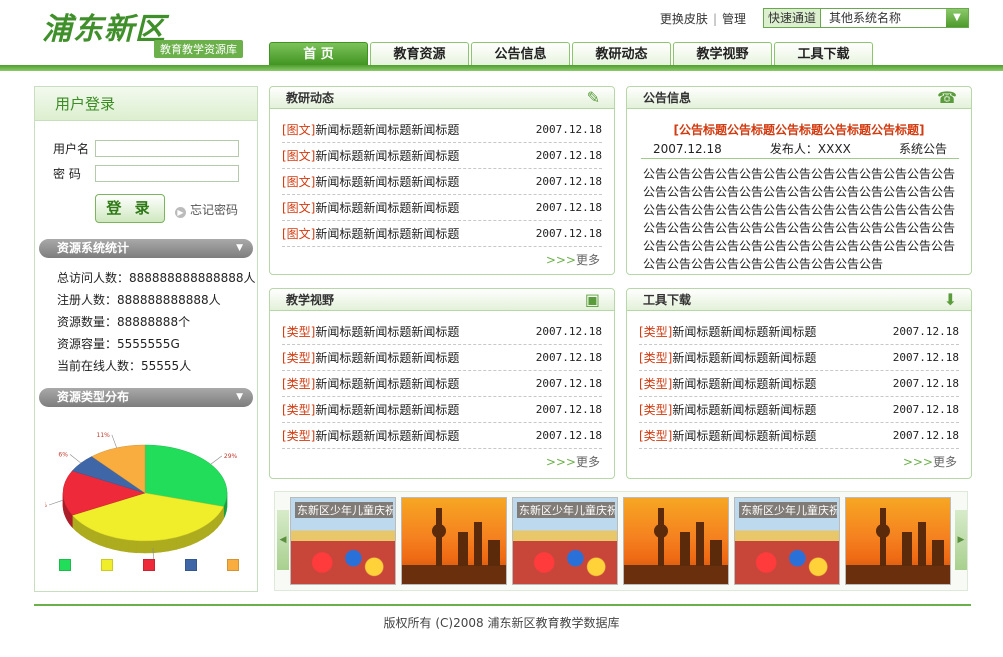  What do you see at coordinates (950, 299) in the screenshot?
I see `download-icon: ⬇` at bounding box center [950, 299].